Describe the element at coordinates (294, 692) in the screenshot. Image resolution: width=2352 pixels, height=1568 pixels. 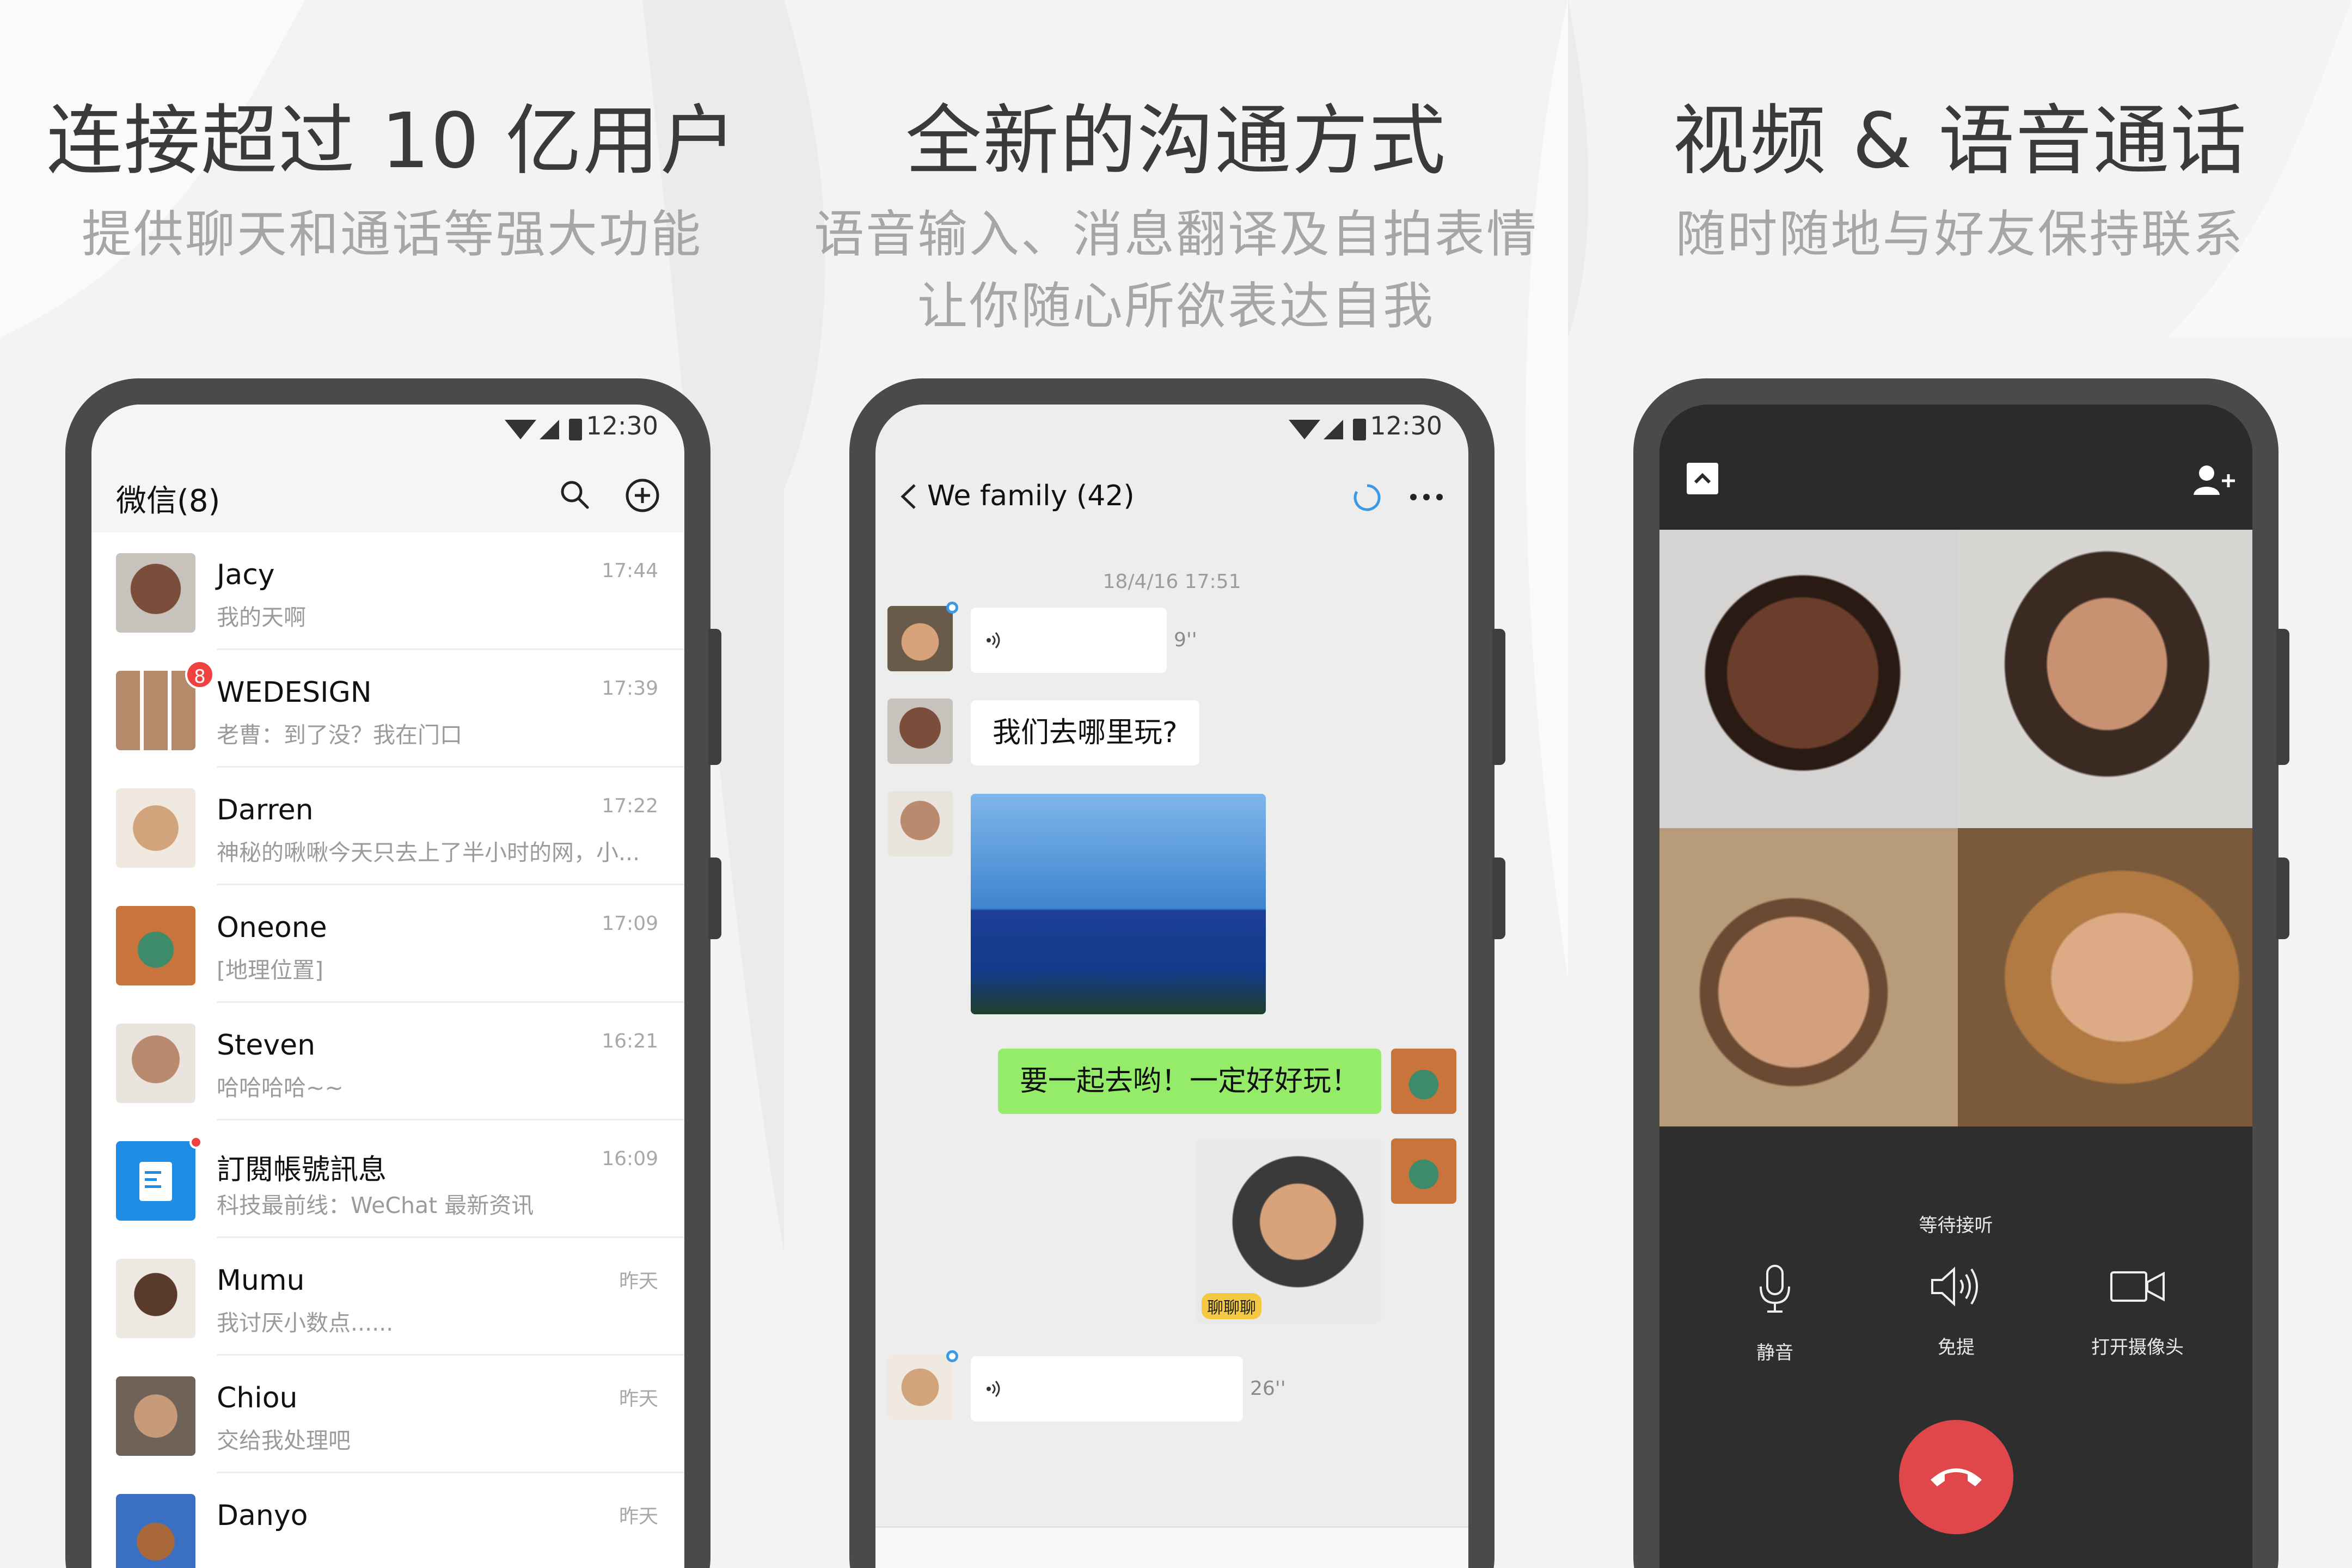
I see `chat-name: WEDESIGN` at that location.